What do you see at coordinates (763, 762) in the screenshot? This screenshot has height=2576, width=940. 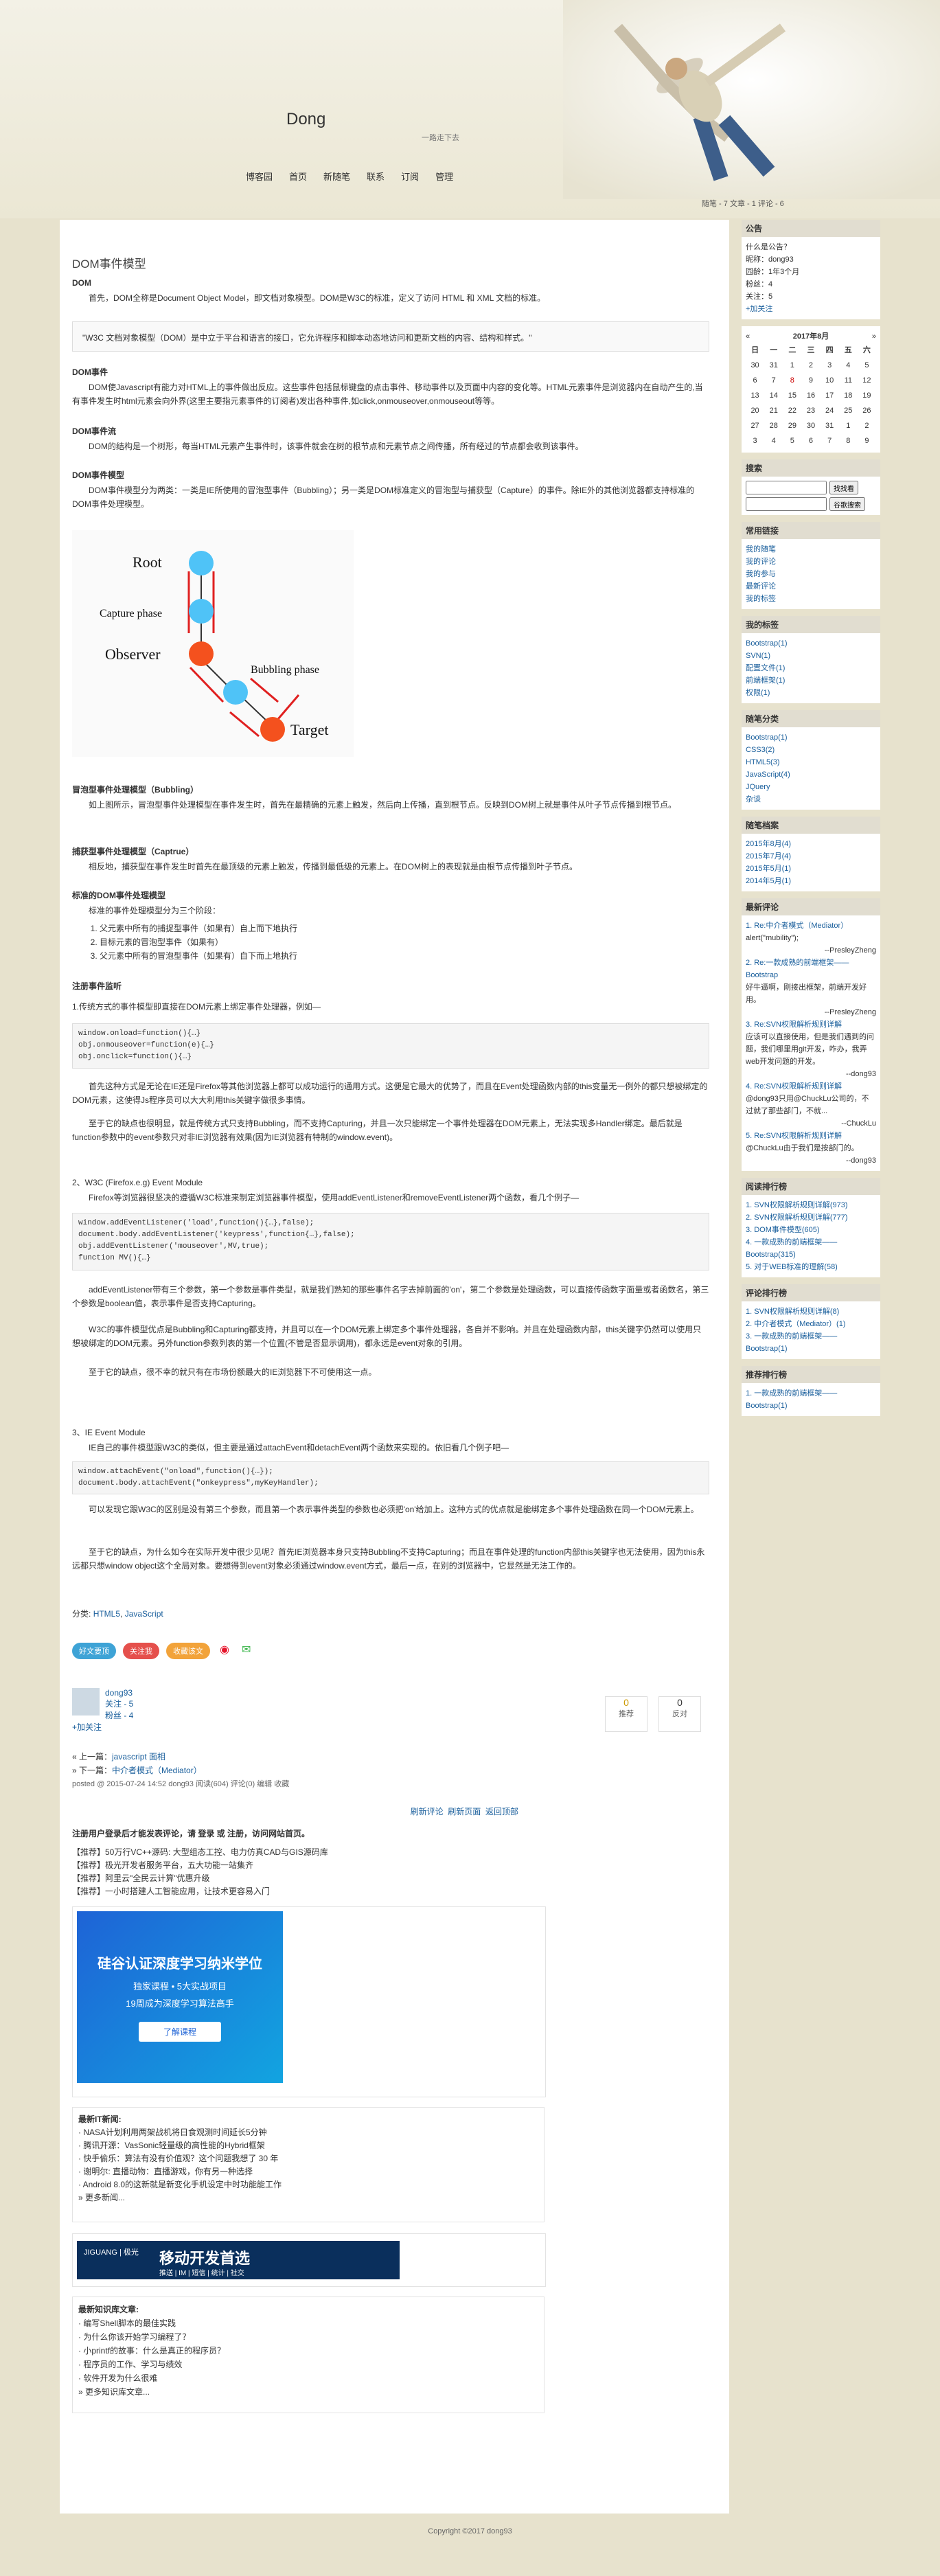 I see `category-link: HTML5(3)` at bounding box center [763, 762].